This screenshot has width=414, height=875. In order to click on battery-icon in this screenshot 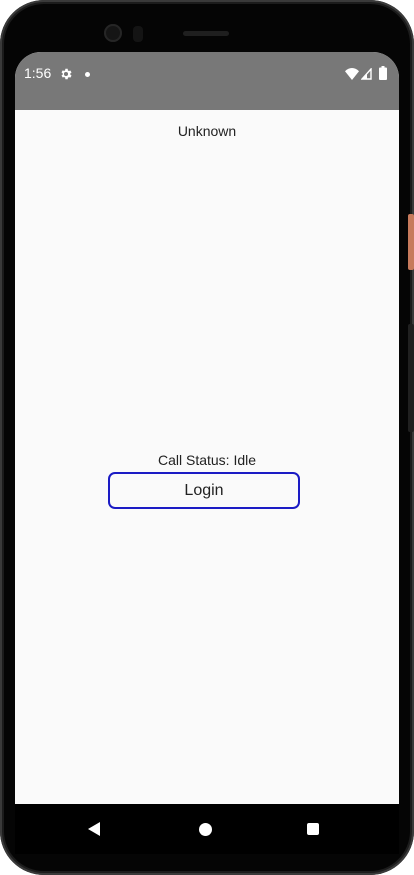, I will do `click(383, 73)`.